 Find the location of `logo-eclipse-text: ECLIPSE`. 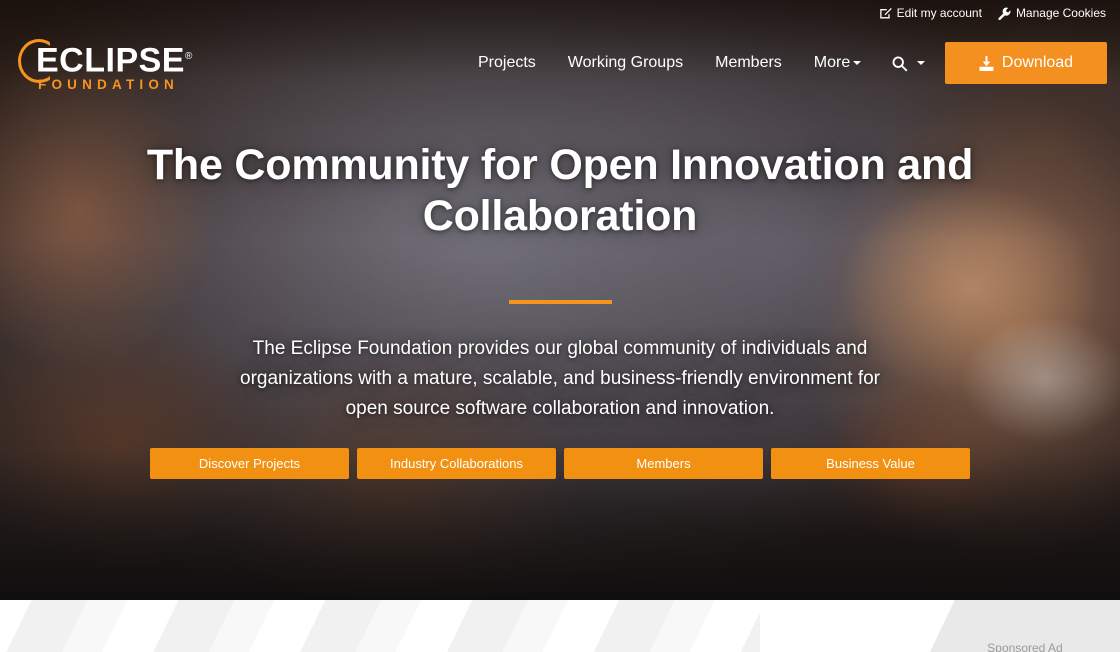

logo-eclipse-text: ECLIPSE is located at coordinates (110, 60).